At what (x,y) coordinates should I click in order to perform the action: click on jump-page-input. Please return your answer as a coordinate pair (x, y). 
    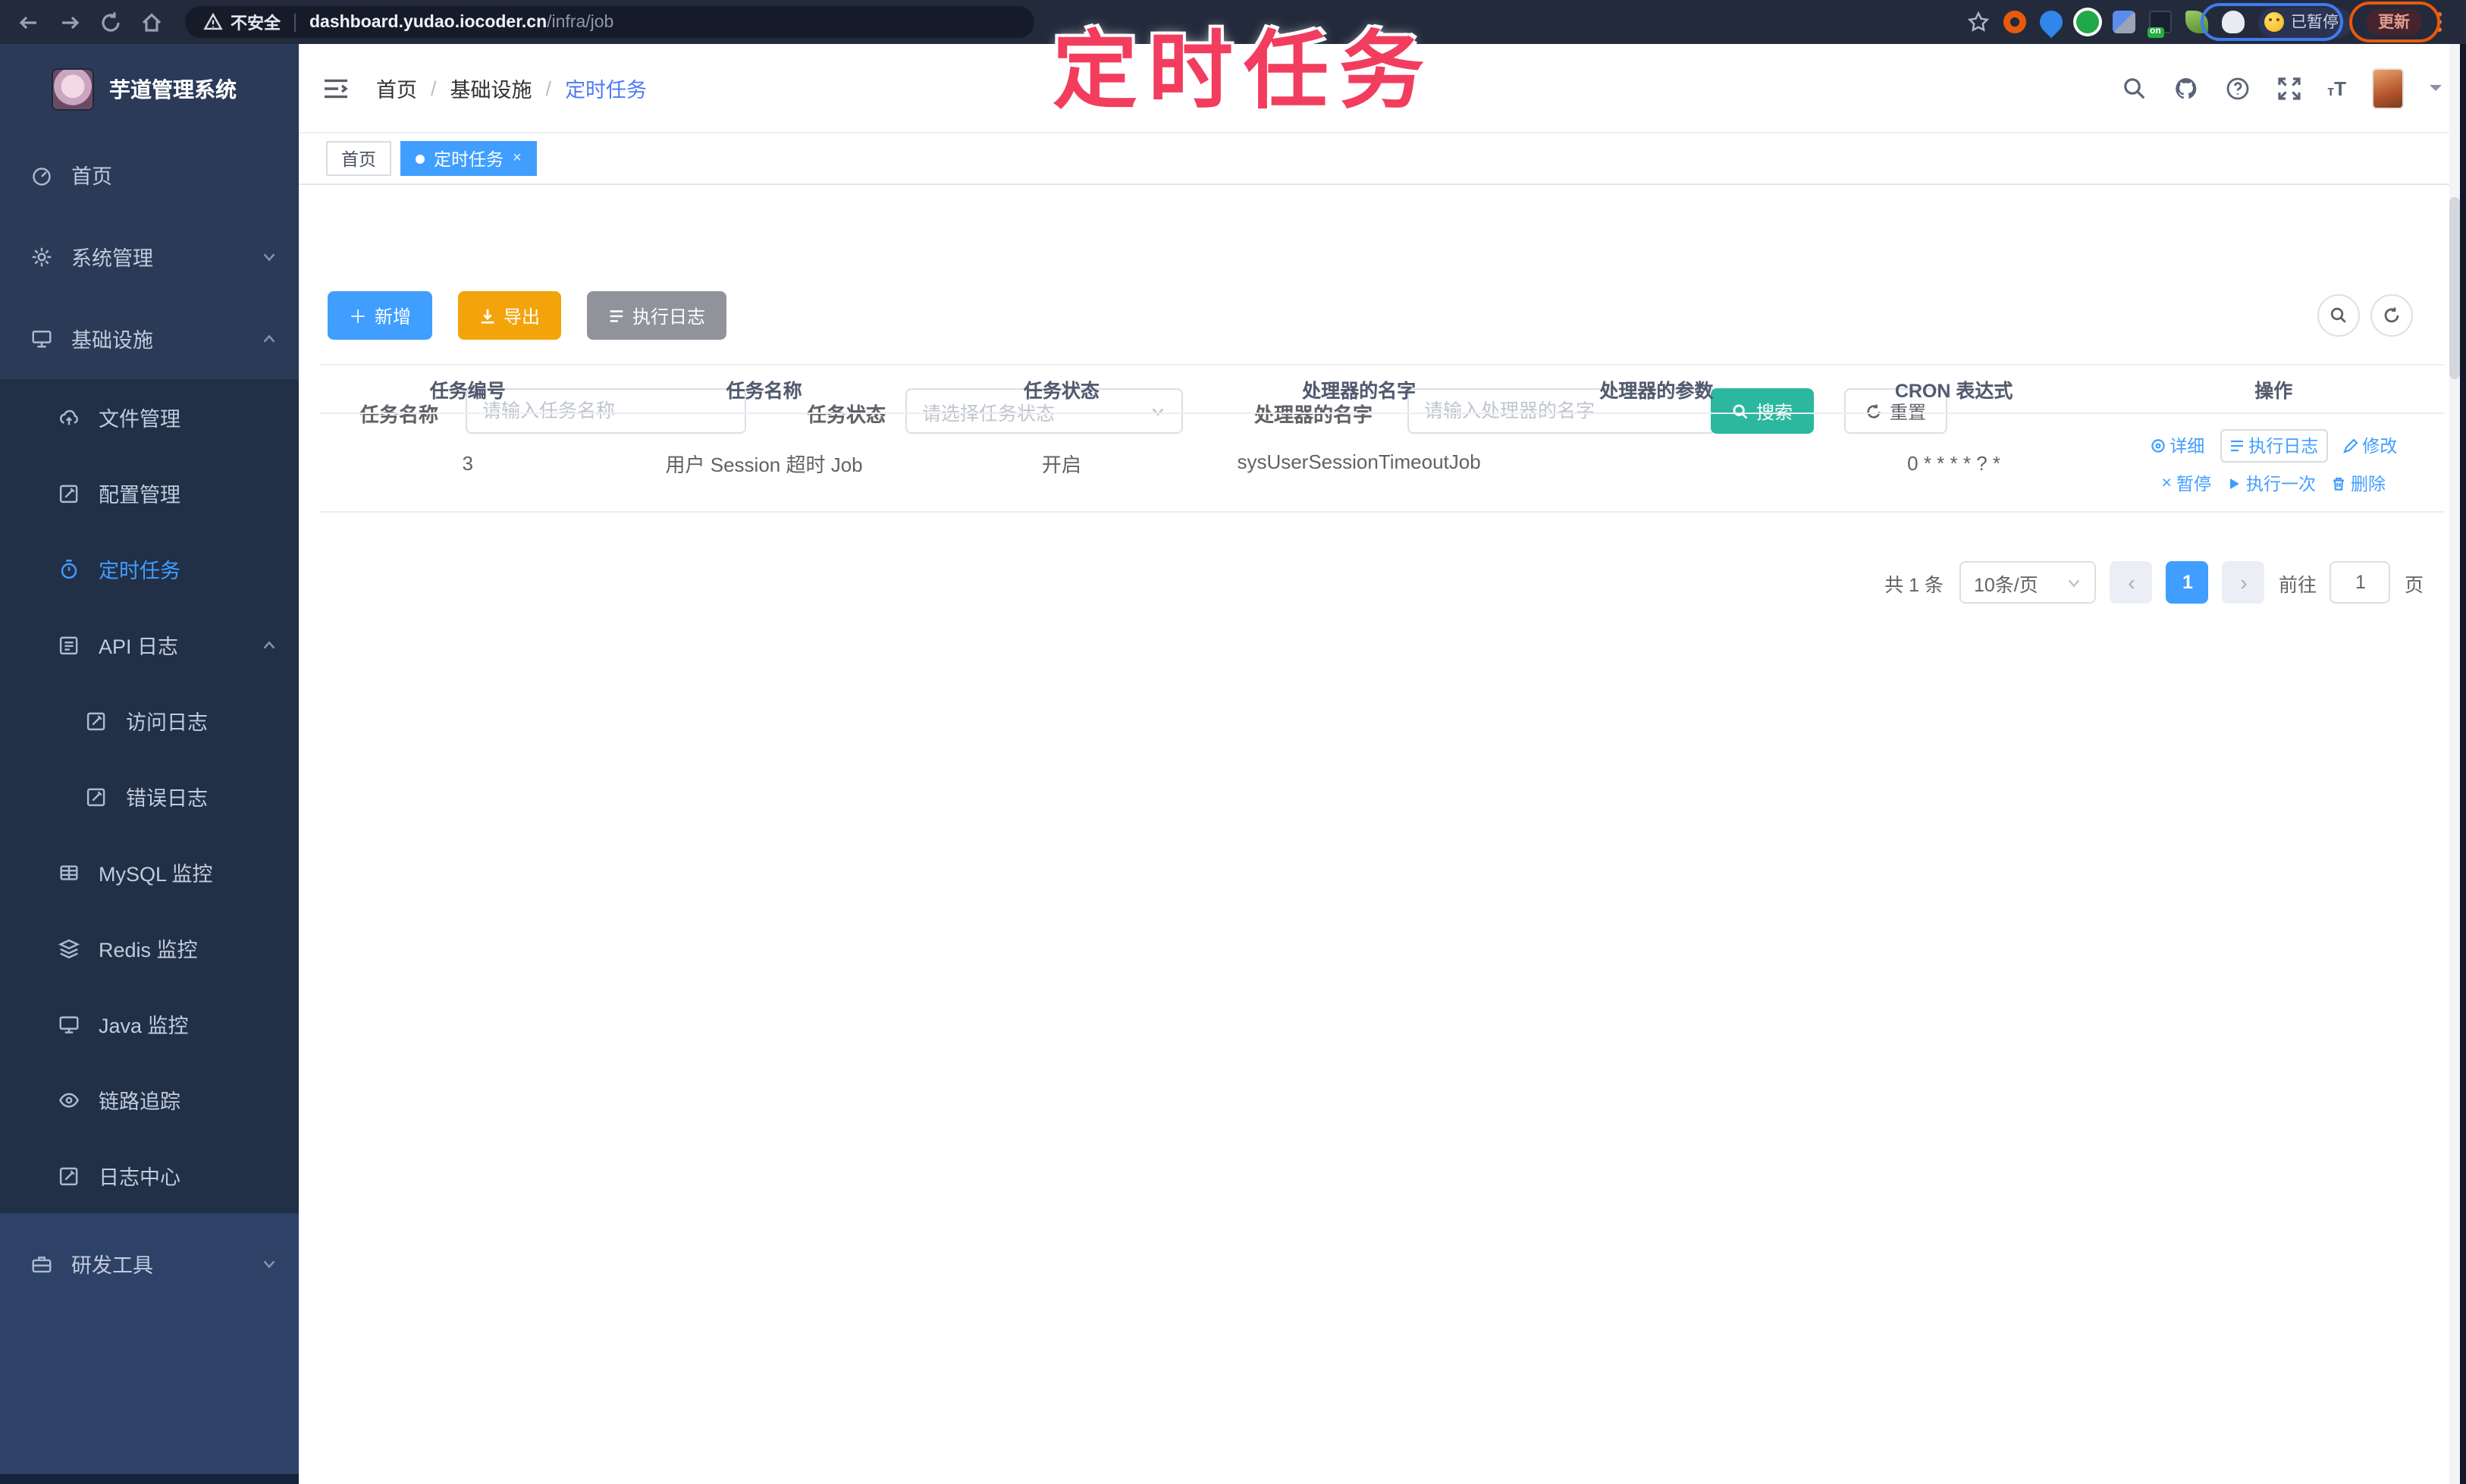
    Looking at the image, I should click on (2360, 582).